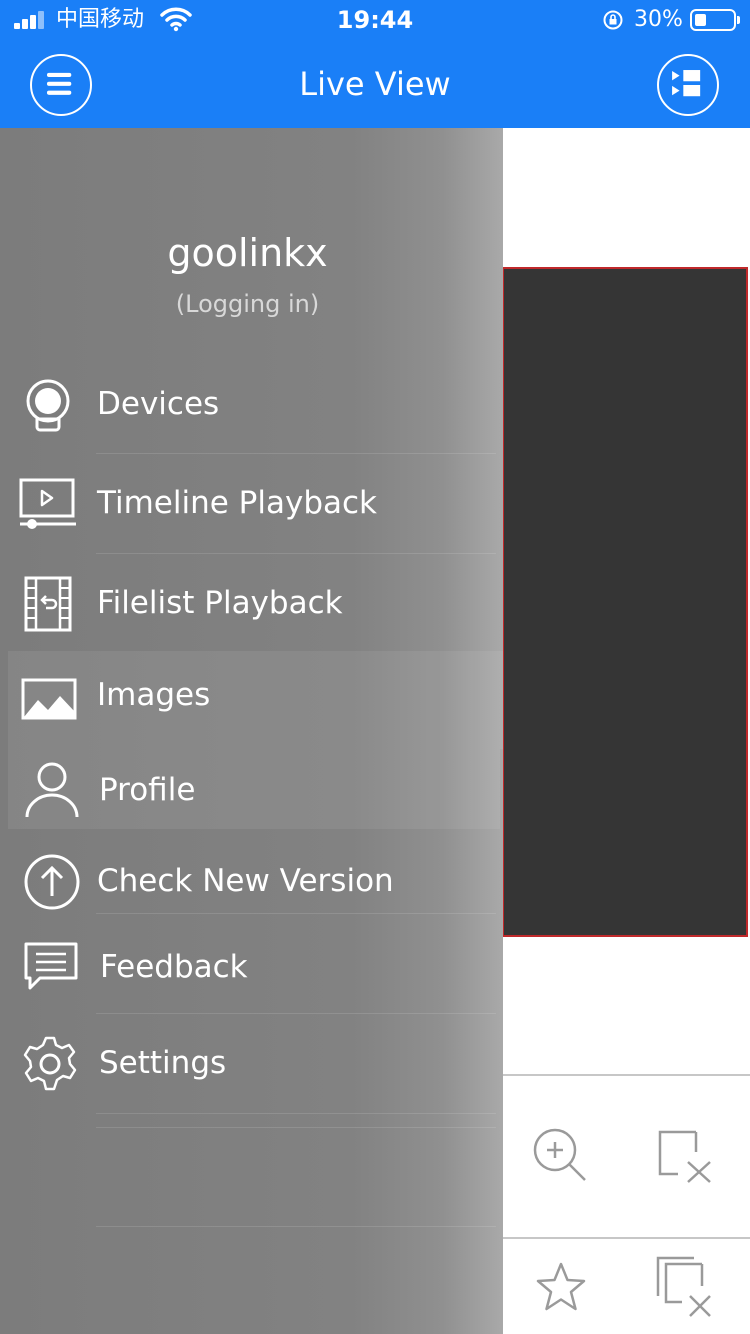 This screenshot has width=750, height=1334. What do you see at coordinates (163, 1063) in the screenshot?
I see `menu-label: Settings` at bounding box center [163, 1063].